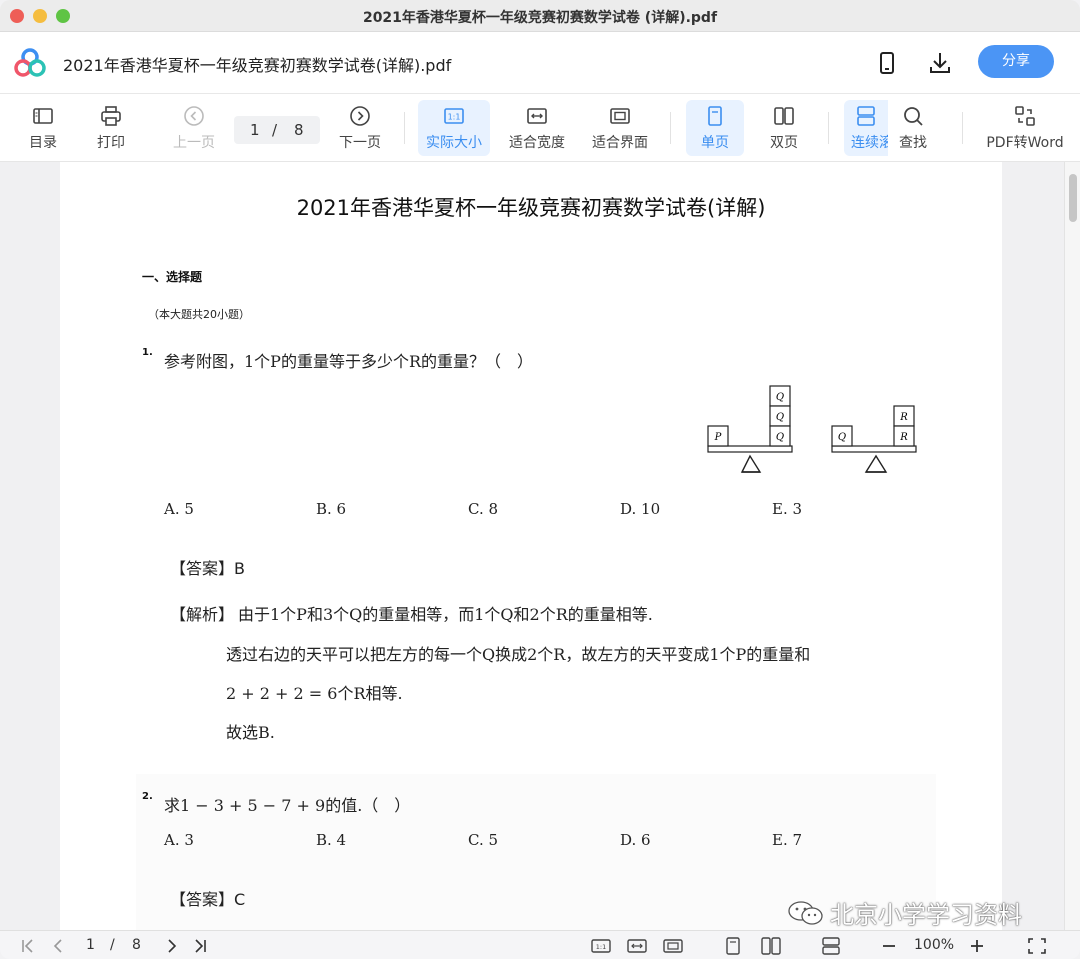 The height and width of the screenshot is (959, 1080). I want to click on fit-page-label: 适合界面, so click(620, 143).